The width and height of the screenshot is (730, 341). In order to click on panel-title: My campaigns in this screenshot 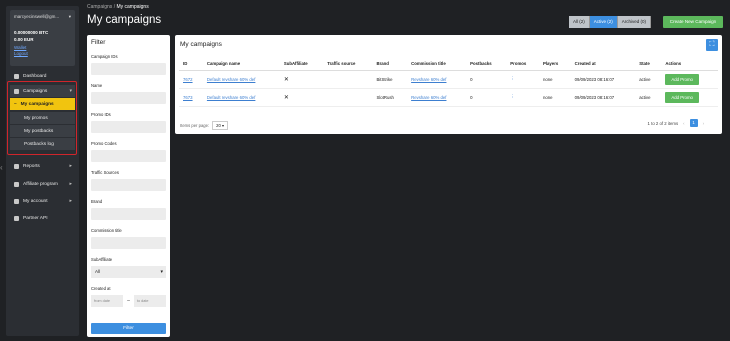, I will do `click(201, 44)`.